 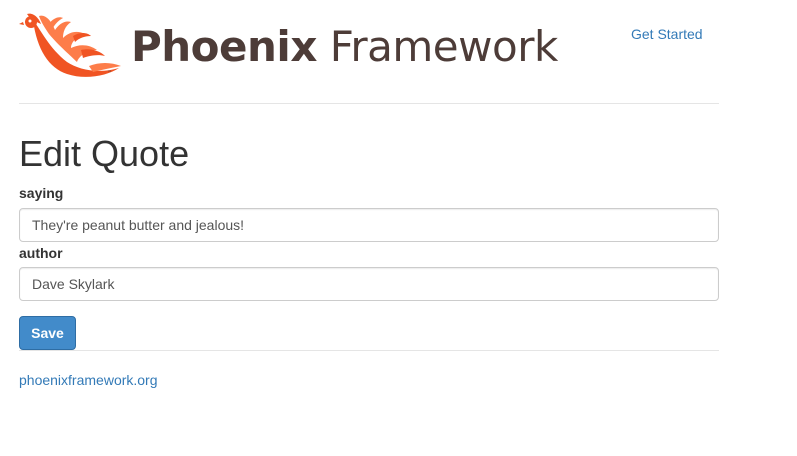 What do you see at coordinates (224, 46) in the screenshot?
I see `logo-text-strong: Phoenix` at bounding box center [224, 46].